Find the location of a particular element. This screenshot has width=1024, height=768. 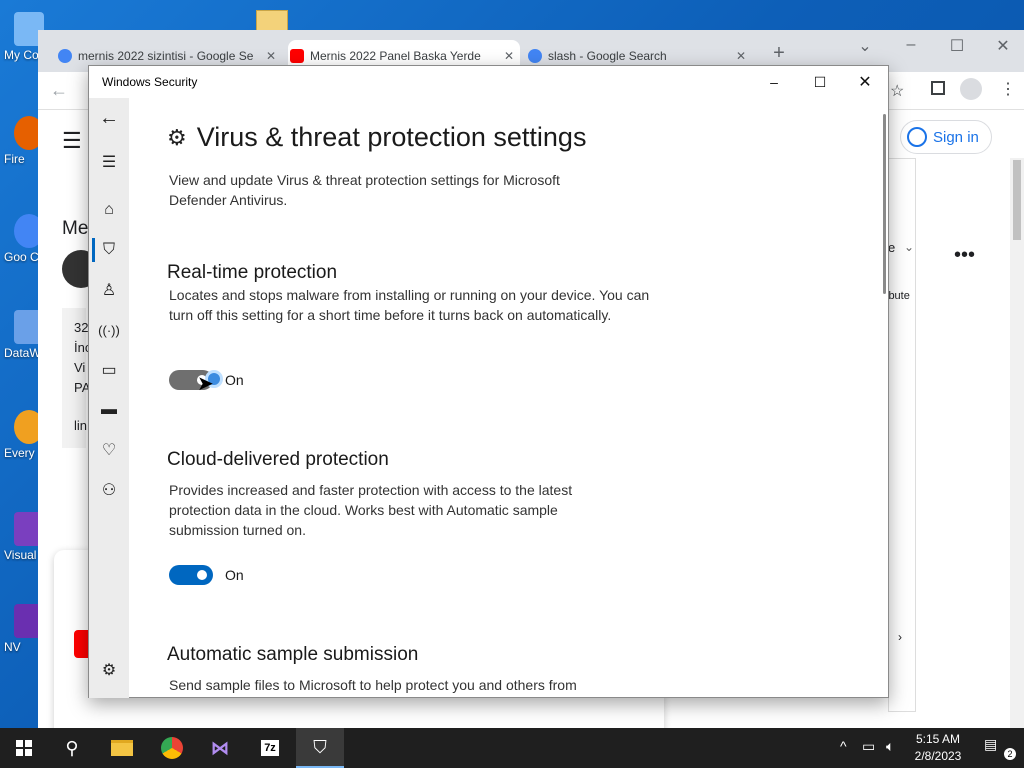

menu-icon: ☰ is located at coordinates (109, 162).